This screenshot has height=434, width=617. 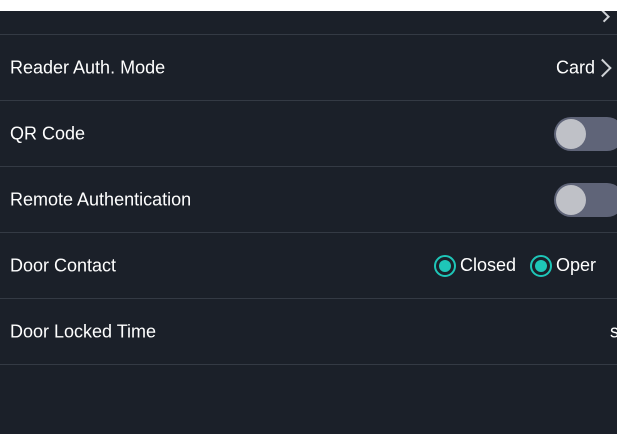 I want to click on settings-row-top-partial, so click(x=308, y=23).